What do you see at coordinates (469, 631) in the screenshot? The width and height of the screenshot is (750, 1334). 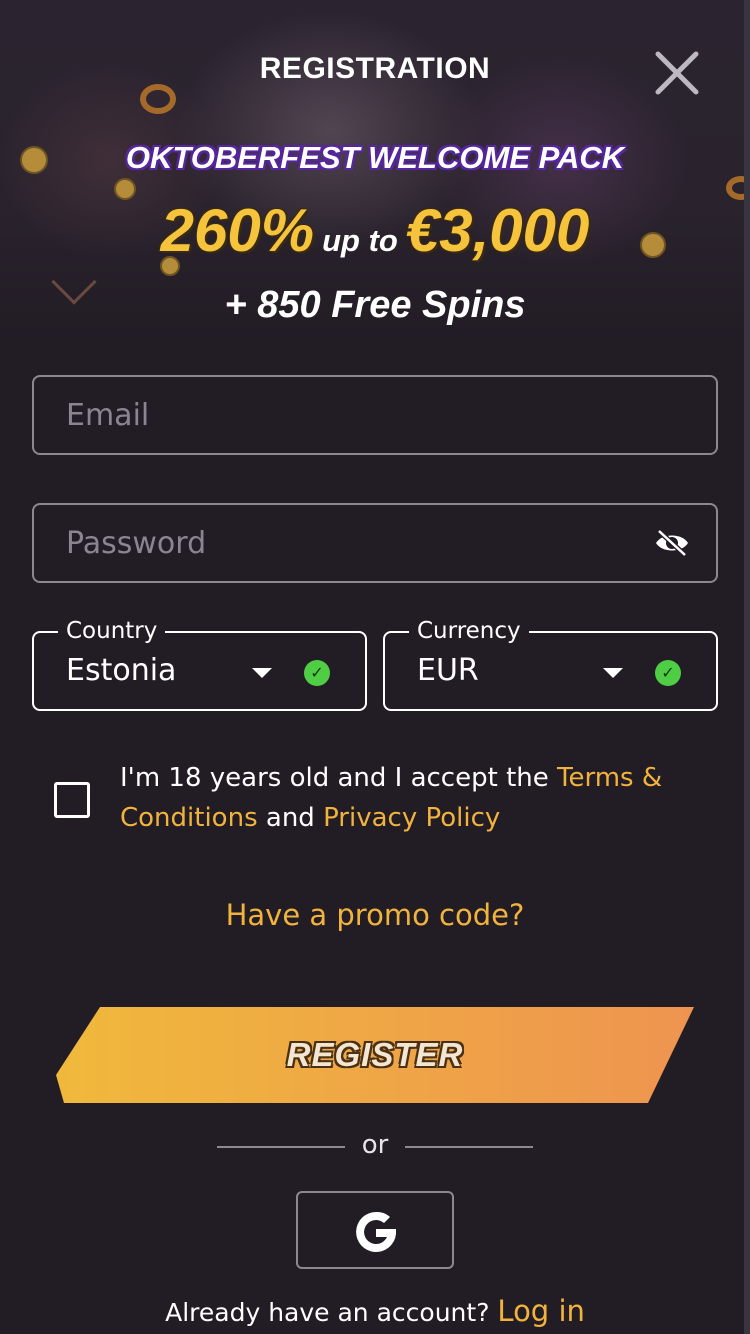 I see `currency-label: Currency` at bounding box center [469, 631].